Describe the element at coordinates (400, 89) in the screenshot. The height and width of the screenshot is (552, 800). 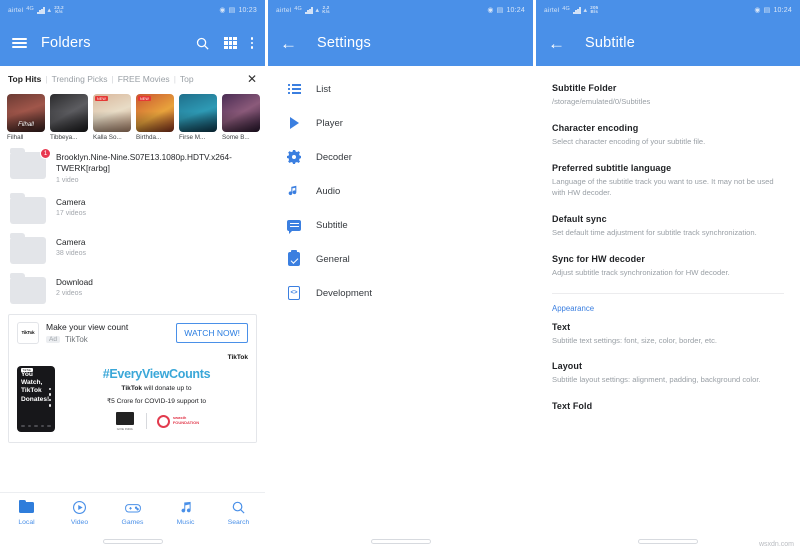
I see `sidebar-item-list: List` at that location.